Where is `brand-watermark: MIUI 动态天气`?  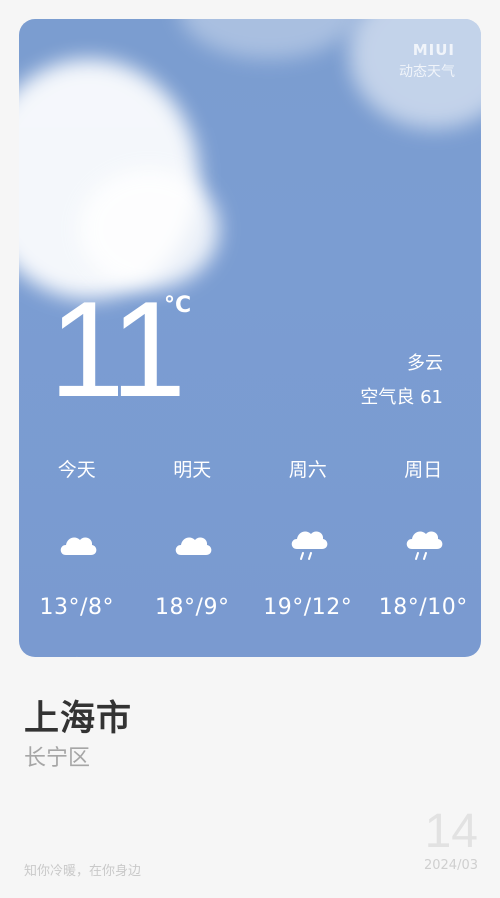 brand-watermark: MIUI 动态天气 is located at coordinates (427, 61).